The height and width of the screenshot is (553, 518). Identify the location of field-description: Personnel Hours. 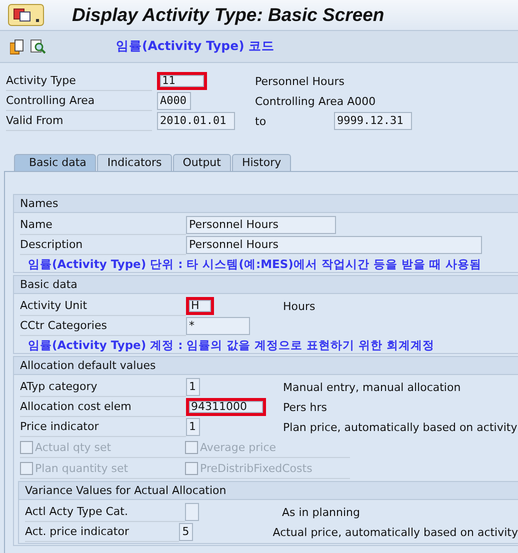
(299, 81).